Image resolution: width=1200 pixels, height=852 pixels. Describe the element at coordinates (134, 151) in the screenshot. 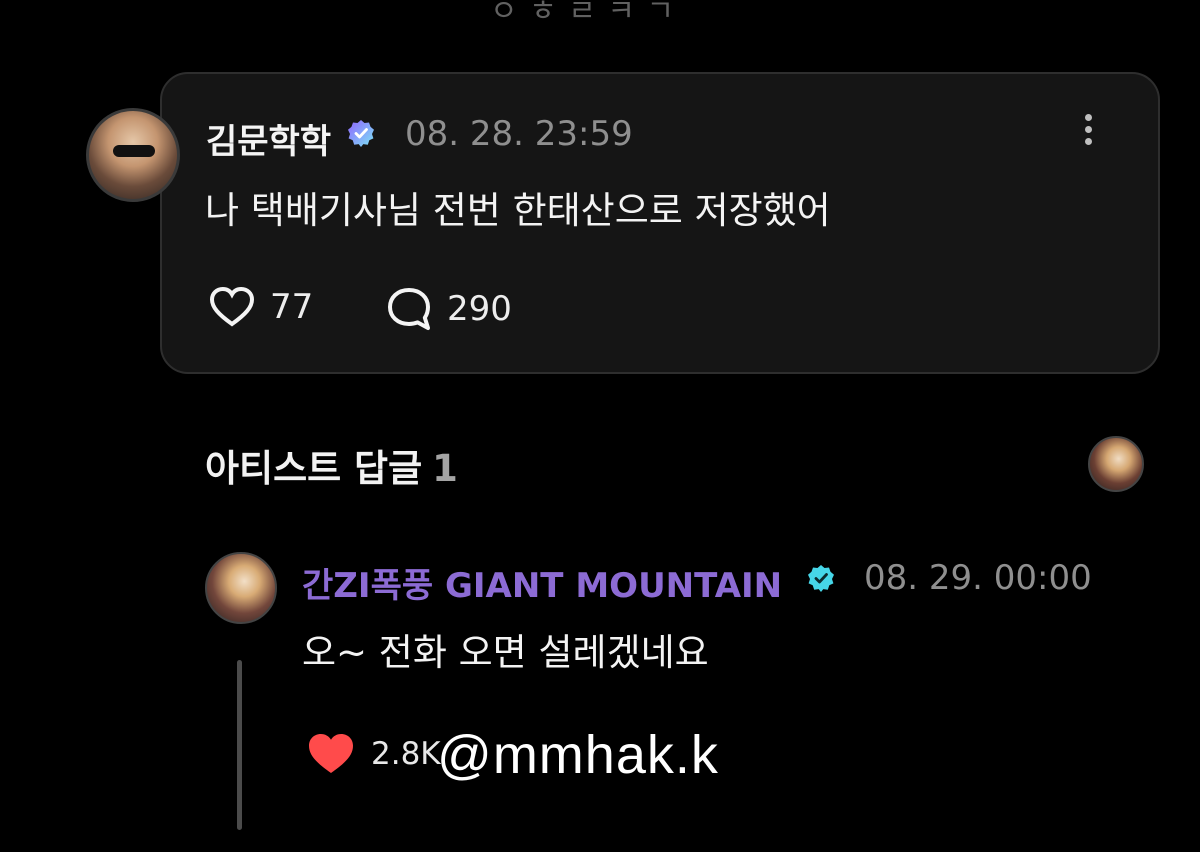

I see `sunglasses-shape` at that location.